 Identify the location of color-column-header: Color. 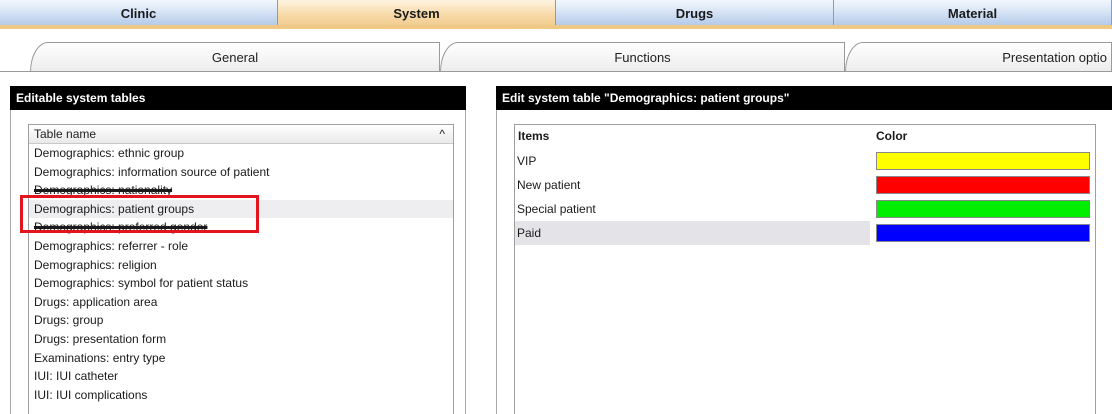
(891, 136).